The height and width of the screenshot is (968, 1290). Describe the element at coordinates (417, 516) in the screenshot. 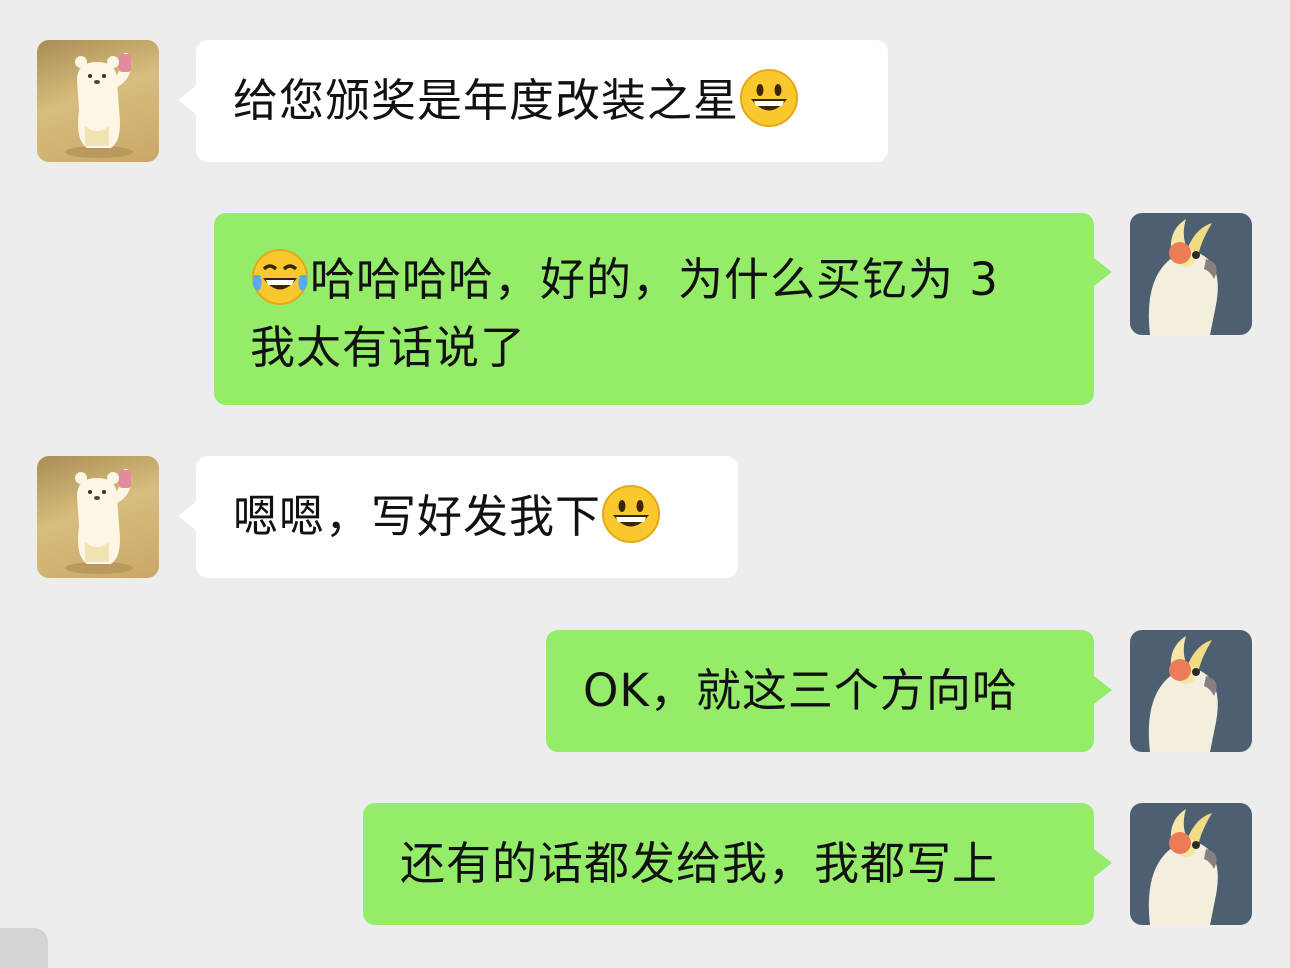

I see `message-text: 嗯嗯，写好发我下` at that location.